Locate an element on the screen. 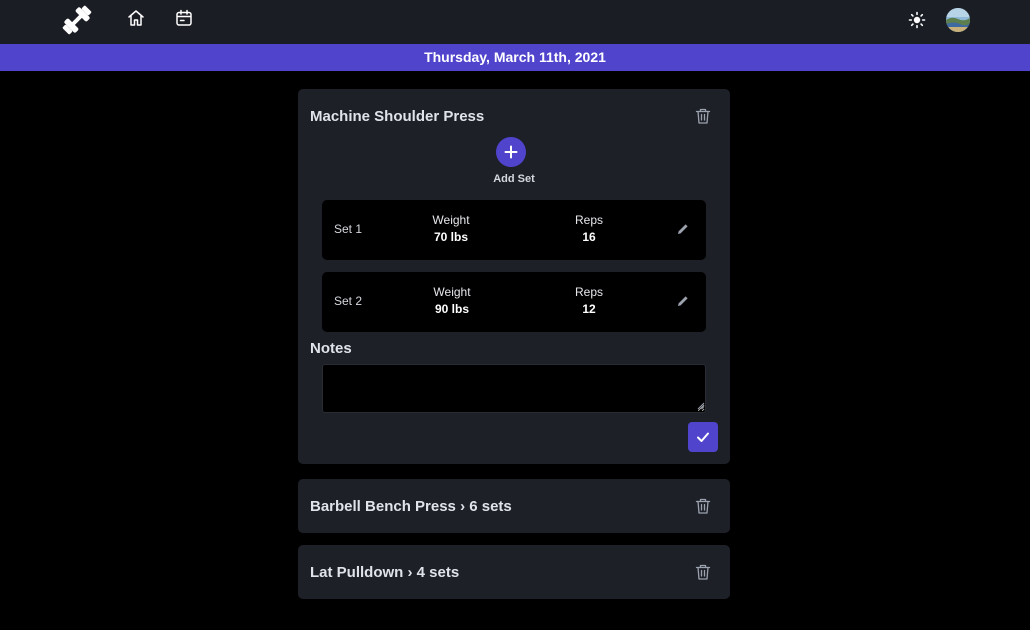 The height and width of the screenshot is (630, 1030). exercise-card-collapsed: Lat Pulldown › 4 sets is located at coordinates (514, 572).